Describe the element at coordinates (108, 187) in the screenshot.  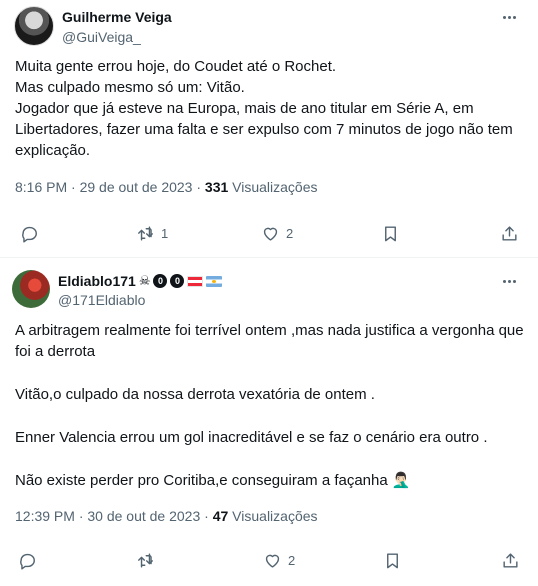
I see `timestamp: 8:16 PM · 29 de out de 2023 ·` at that location.